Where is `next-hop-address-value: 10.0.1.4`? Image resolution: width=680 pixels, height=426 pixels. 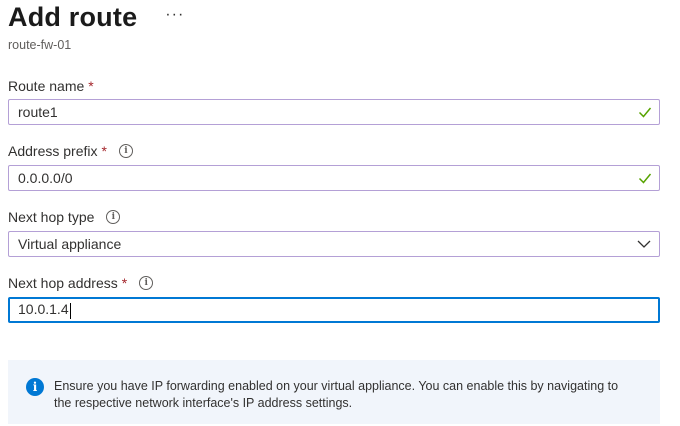 next-hop-address-value: 10.0.1.4 is located at coordinates (43, 309).